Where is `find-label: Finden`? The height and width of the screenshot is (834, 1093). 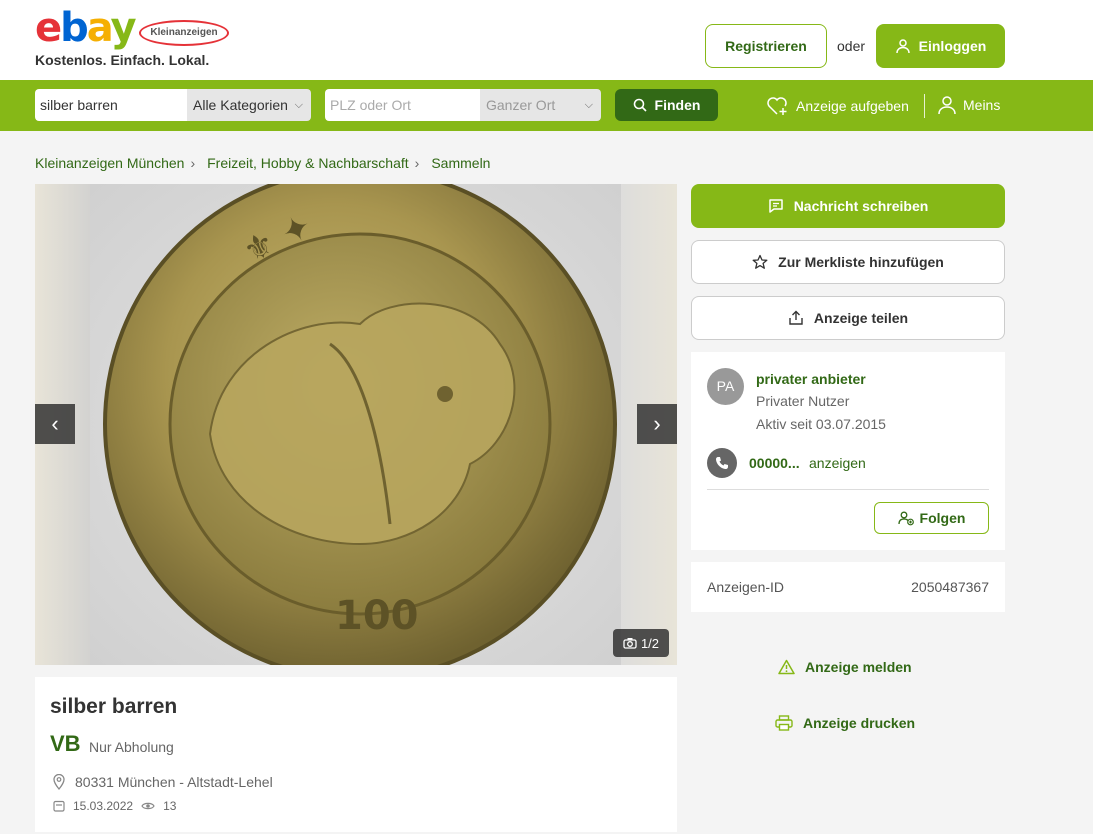
find-label: Finden is located at coordinates (677, 105).